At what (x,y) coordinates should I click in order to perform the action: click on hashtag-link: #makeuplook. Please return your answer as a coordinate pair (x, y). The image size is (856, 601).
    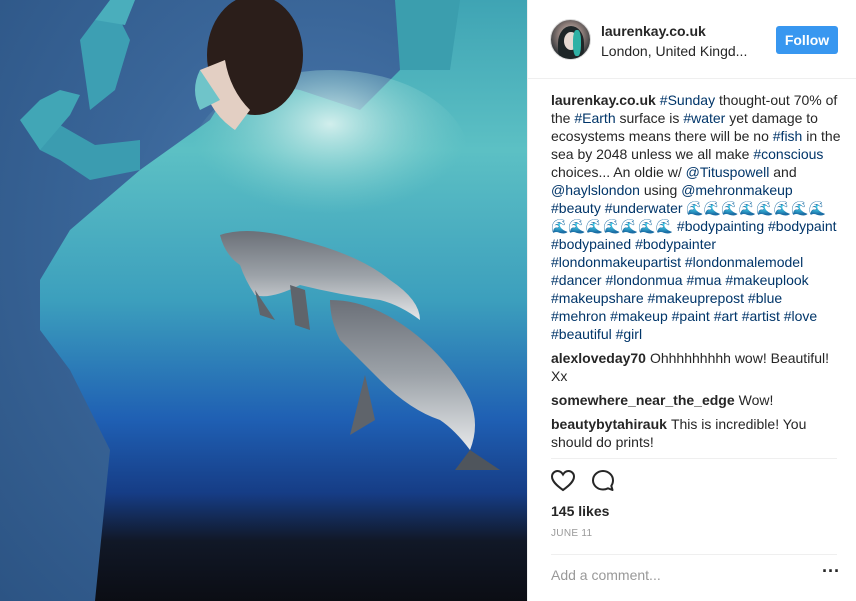
    Looking at the image, I should click on (766, 280).